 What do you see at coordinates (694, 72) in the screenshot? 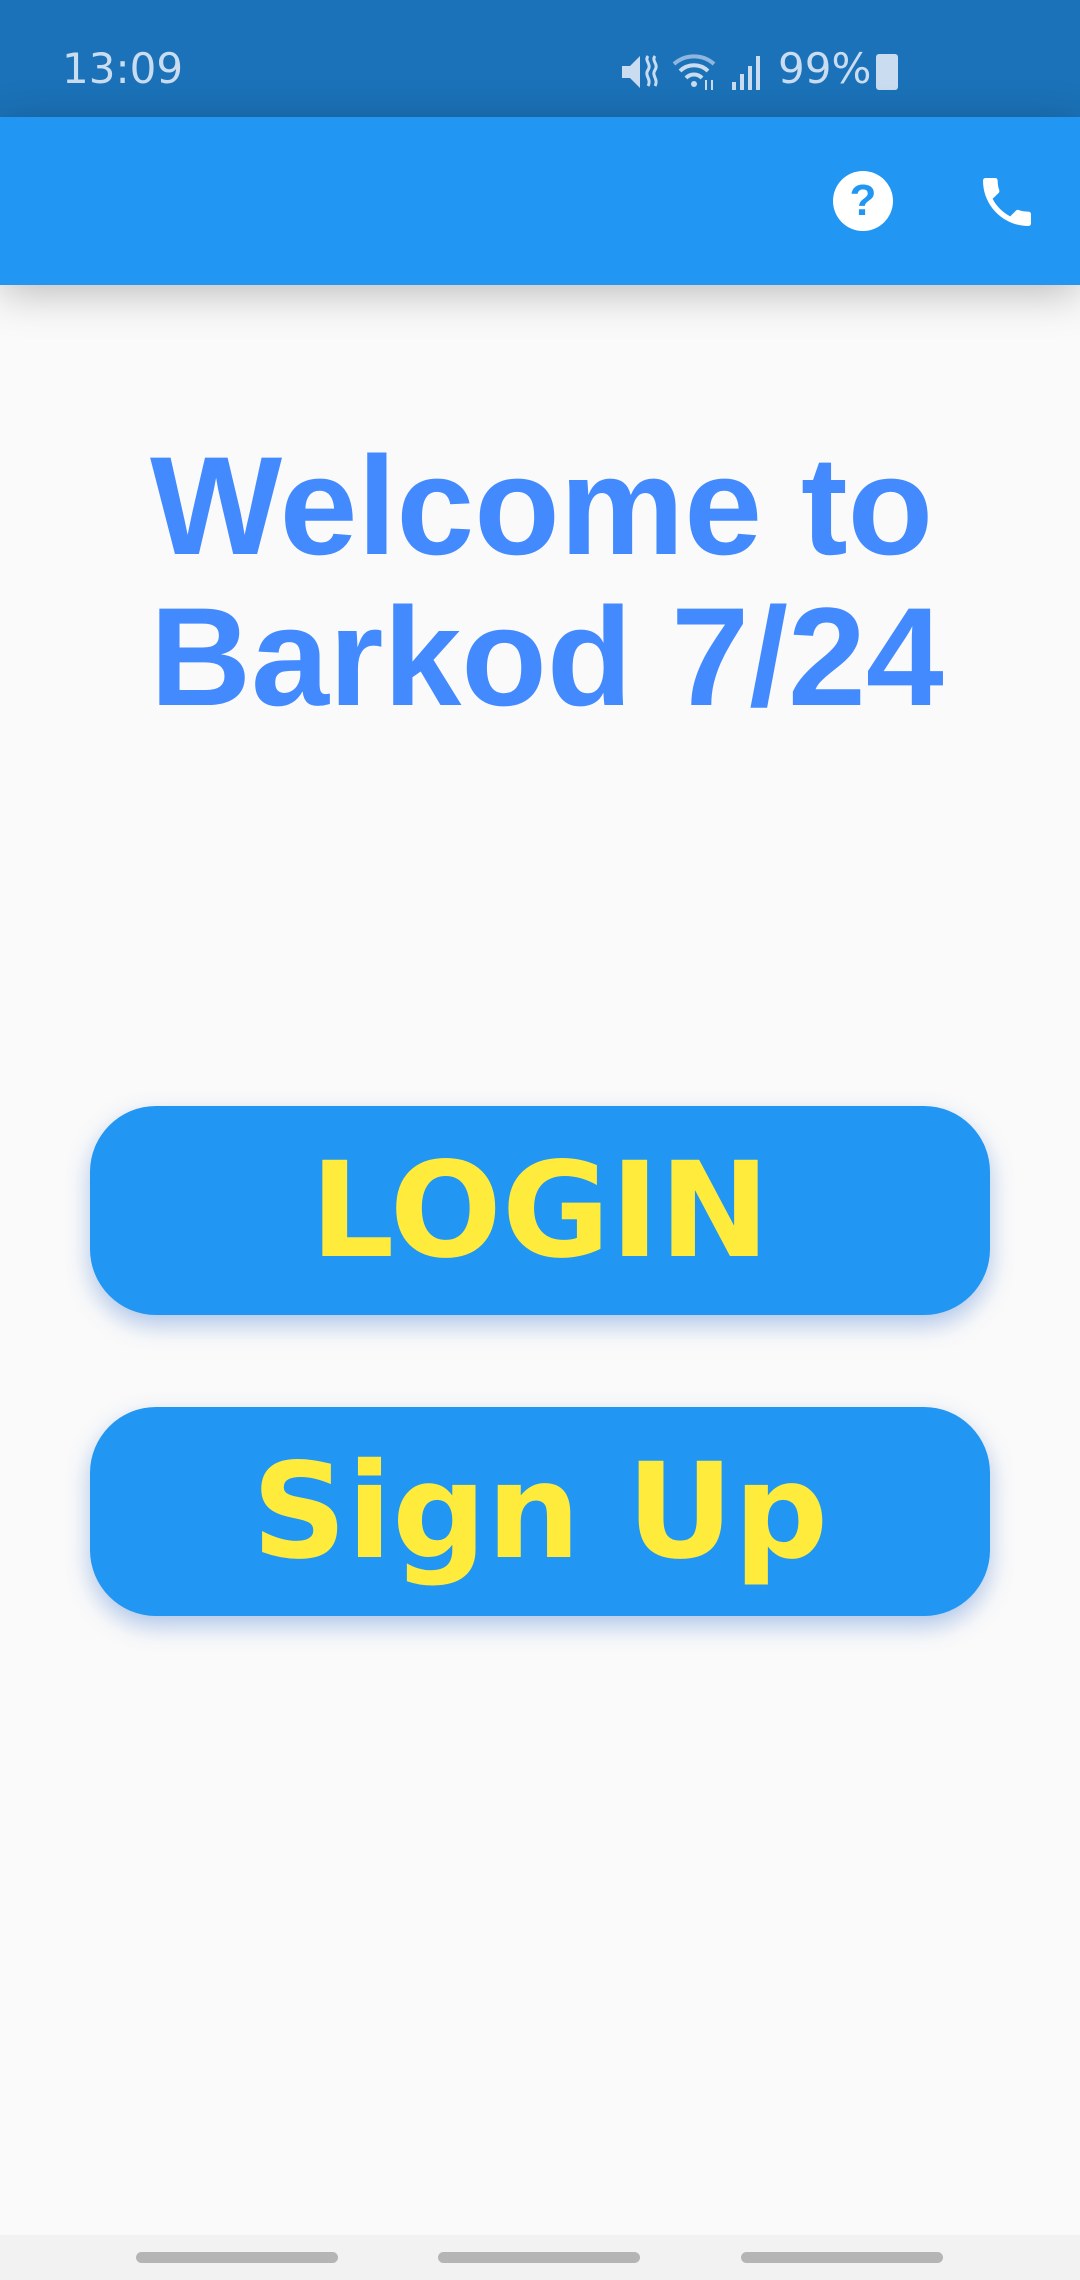
I see `wifi-icon` at bounding box center [694, 72].